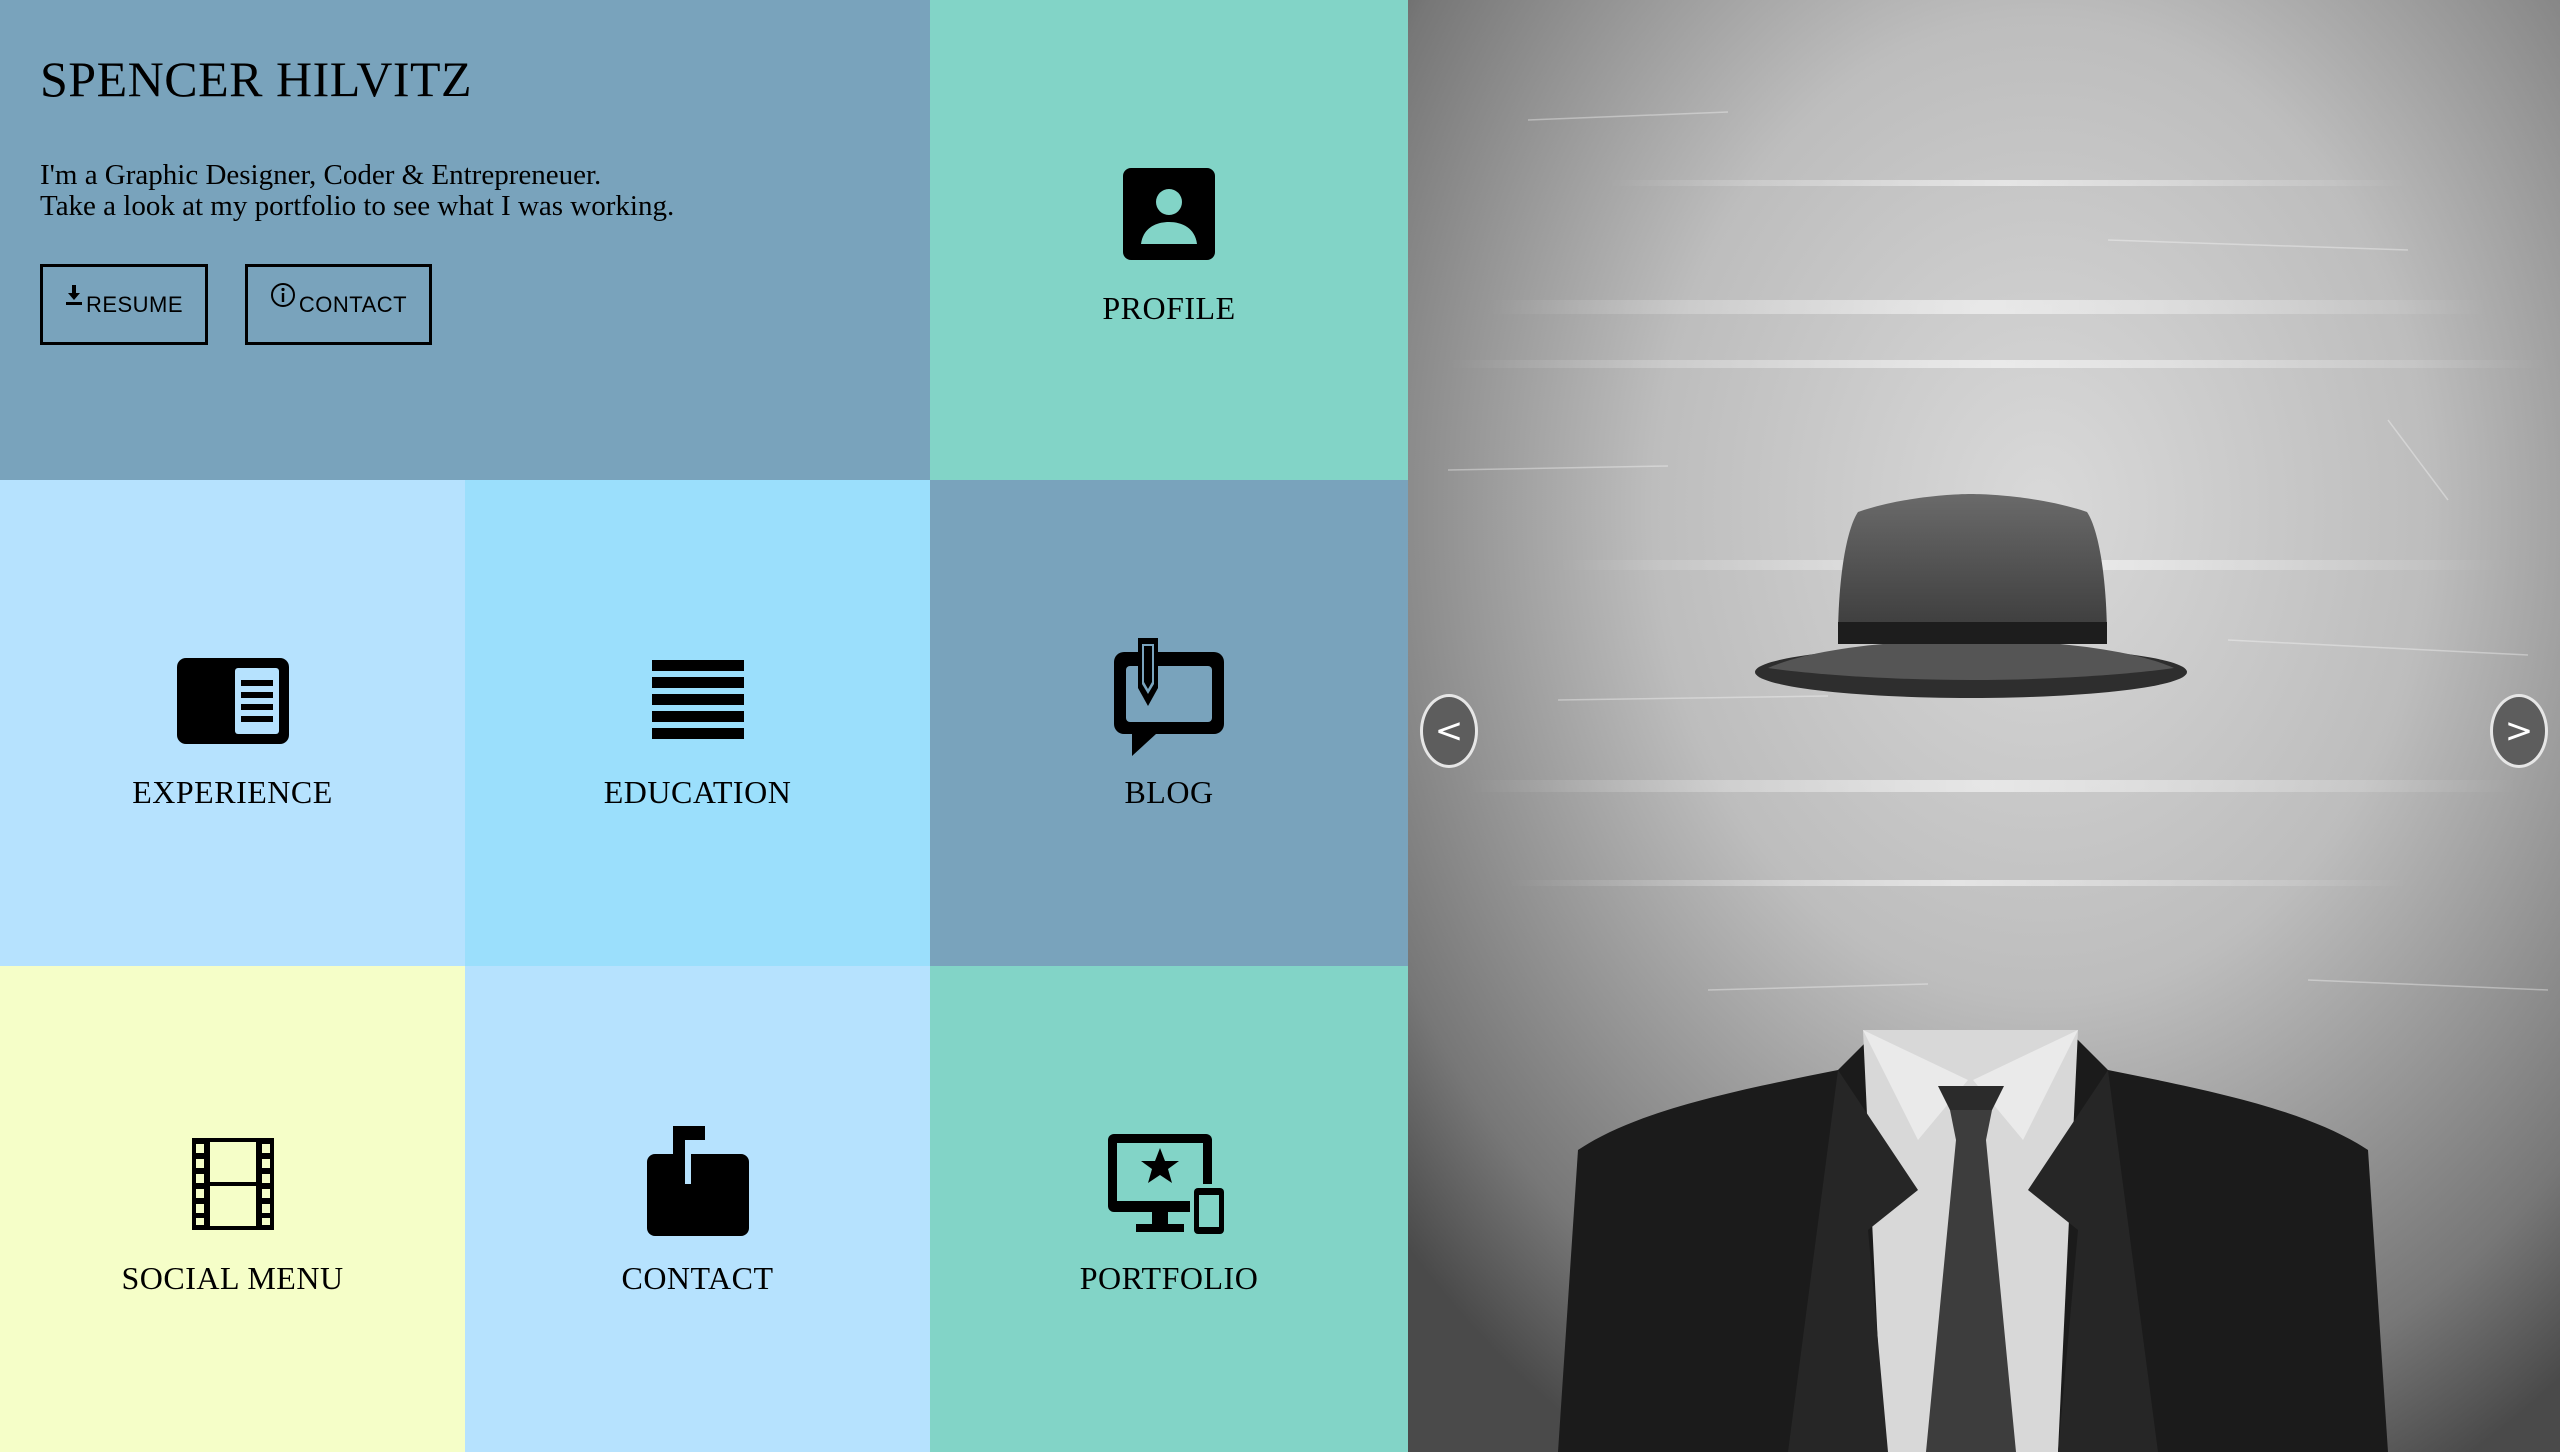  What do you see at coordinates (283, 298) in the screenshot?
I see `info-icon` at bounding box center [283, 298].